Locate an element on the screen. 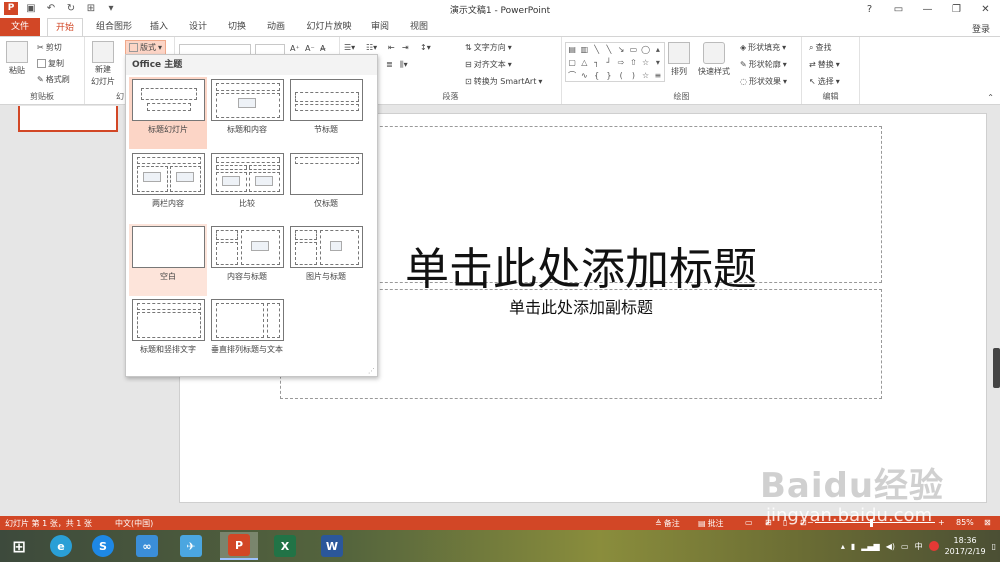 Image resolution: width=1000 pixels, height=562 pixels. justify-icon: ≣ is located at coordinates (389, 64).